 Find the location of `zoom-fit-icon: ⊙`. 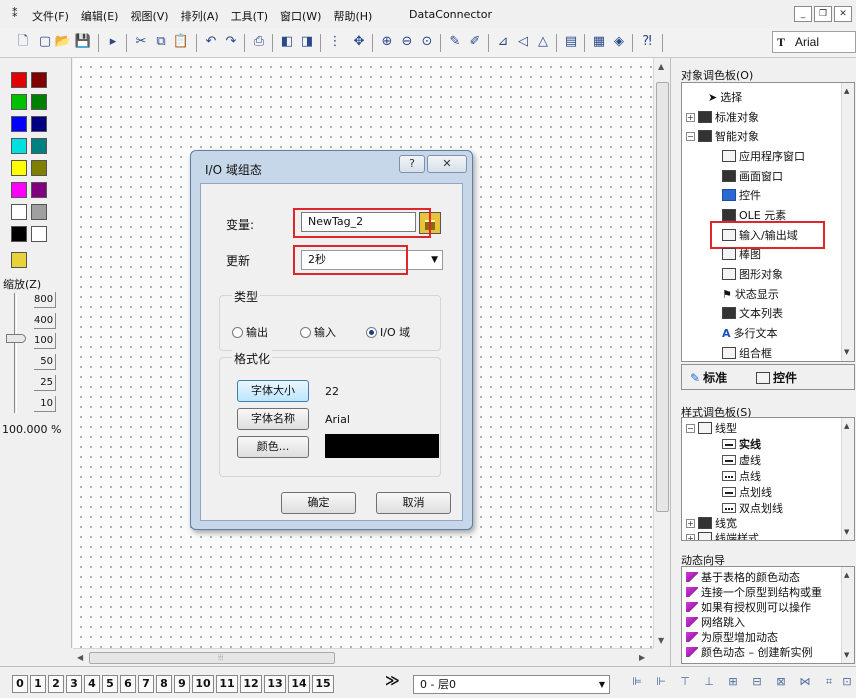

zoom-fit-icon: ⊙ is located at coordinates (427, 42).